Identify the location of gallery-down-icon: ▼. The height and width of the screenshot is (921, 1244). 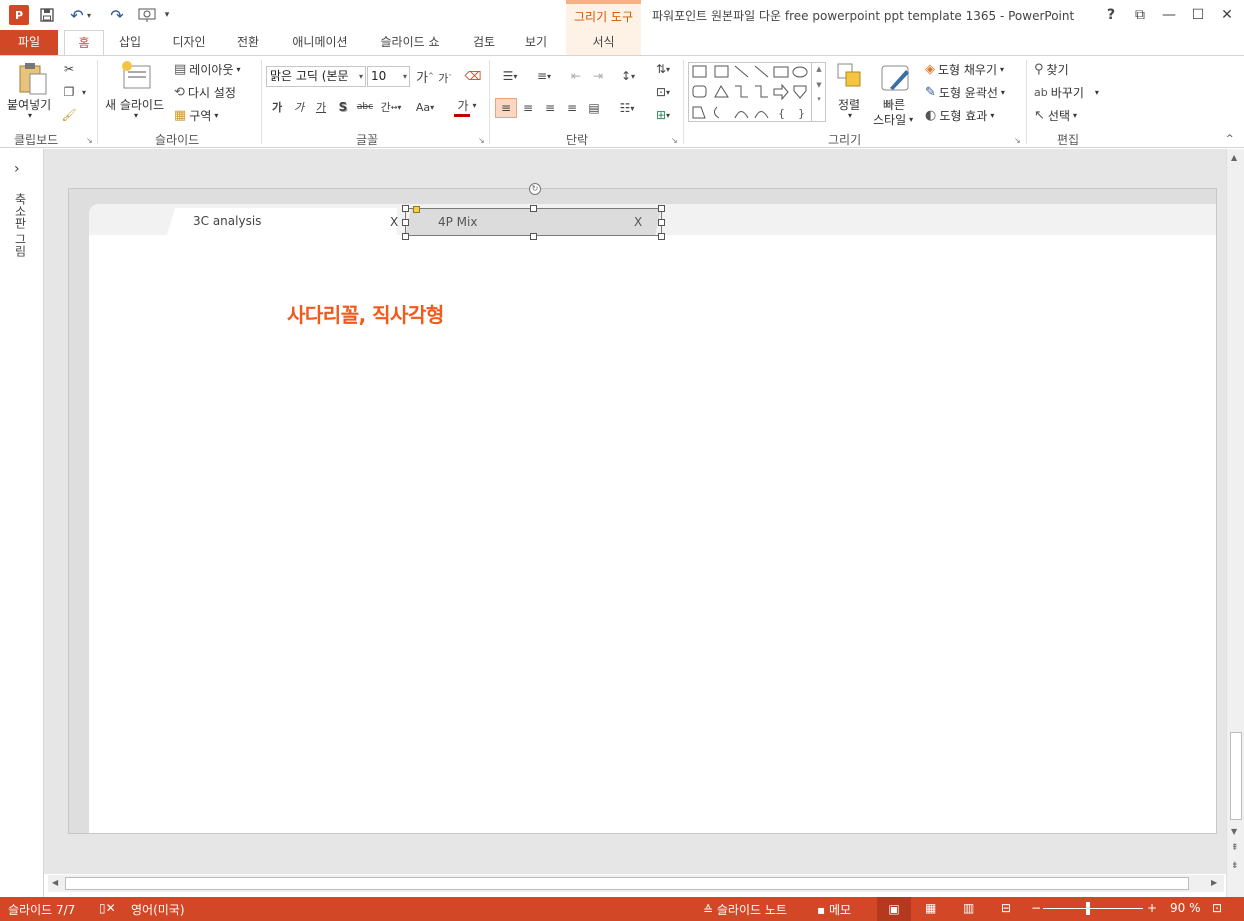
(819, 85).